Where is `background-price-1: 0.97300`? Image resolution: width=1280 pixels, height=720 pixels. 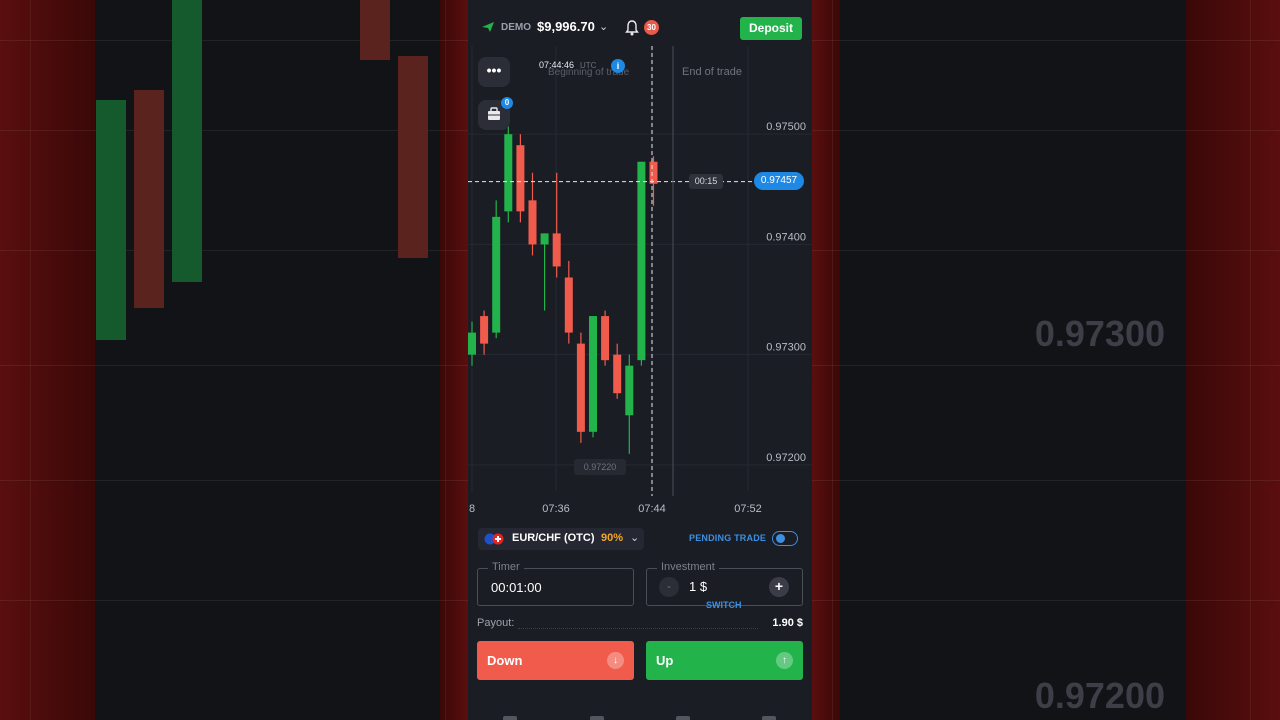
background-price-1: 0.97300 is located at coordinates (1099, 333).